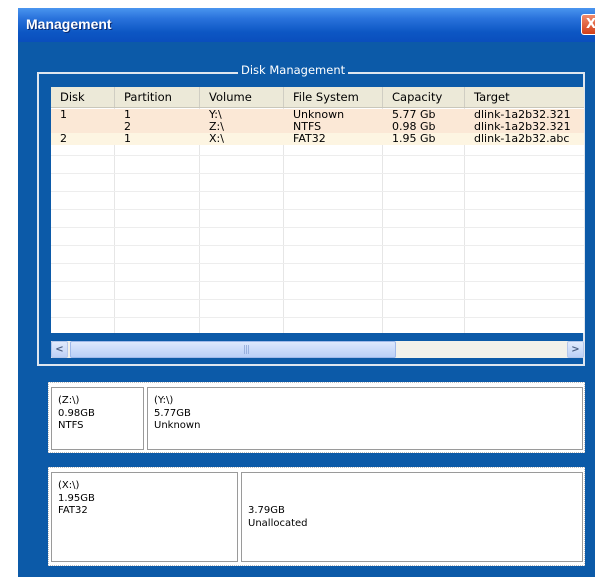  I want to click on scroll-left-button: <, so click(59, 349).